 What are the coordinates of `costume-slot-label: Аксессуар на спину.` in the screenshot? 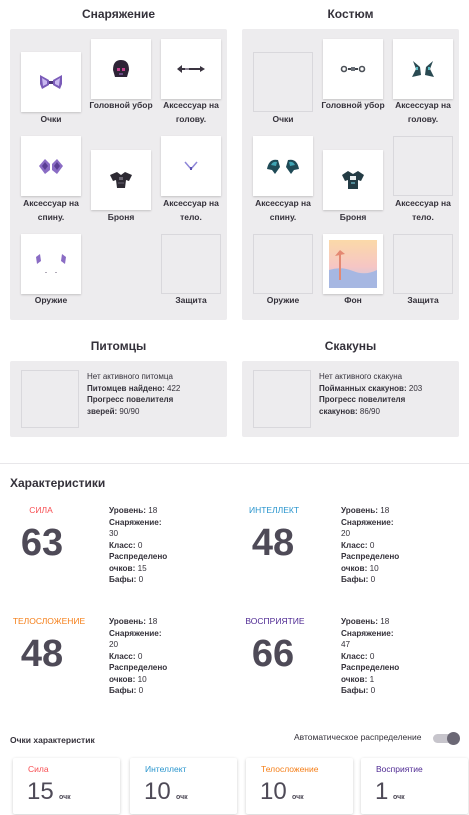 It's located at (283, 210).